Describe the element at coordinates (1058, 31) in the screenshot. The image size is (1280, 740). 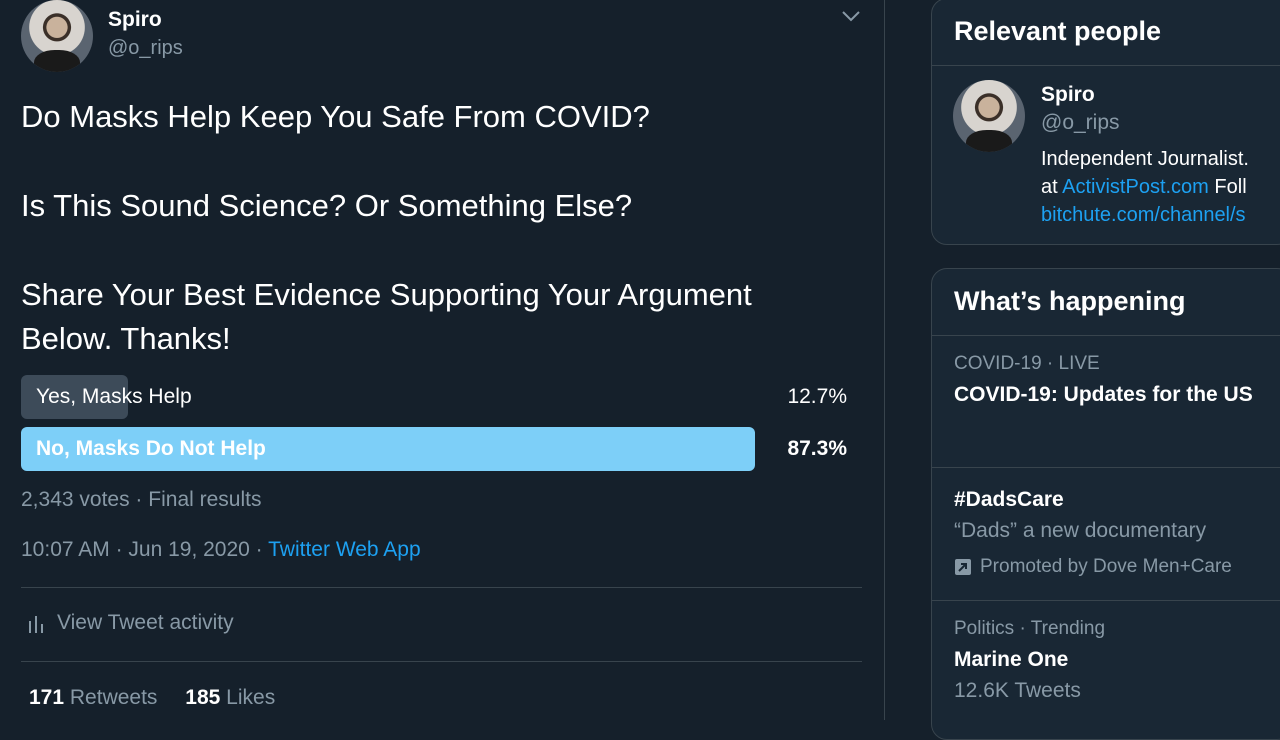
I see `relevant-people-title: Relevant people` at that location.